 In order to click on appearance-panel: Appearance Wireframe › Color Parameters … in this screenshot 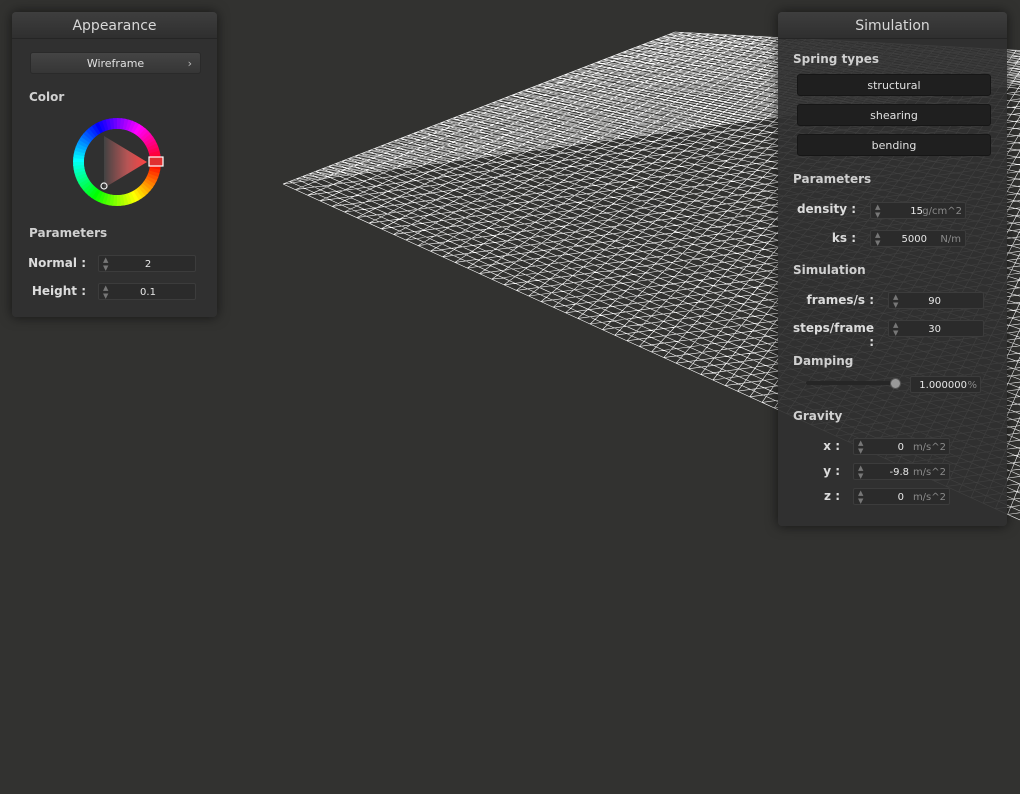, I will do `click(114, 164)`.